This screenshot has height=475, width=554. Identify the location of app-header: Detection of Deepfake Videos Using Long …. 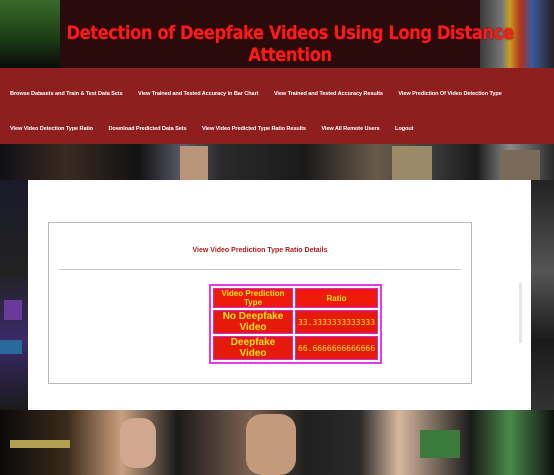
(277, 34).